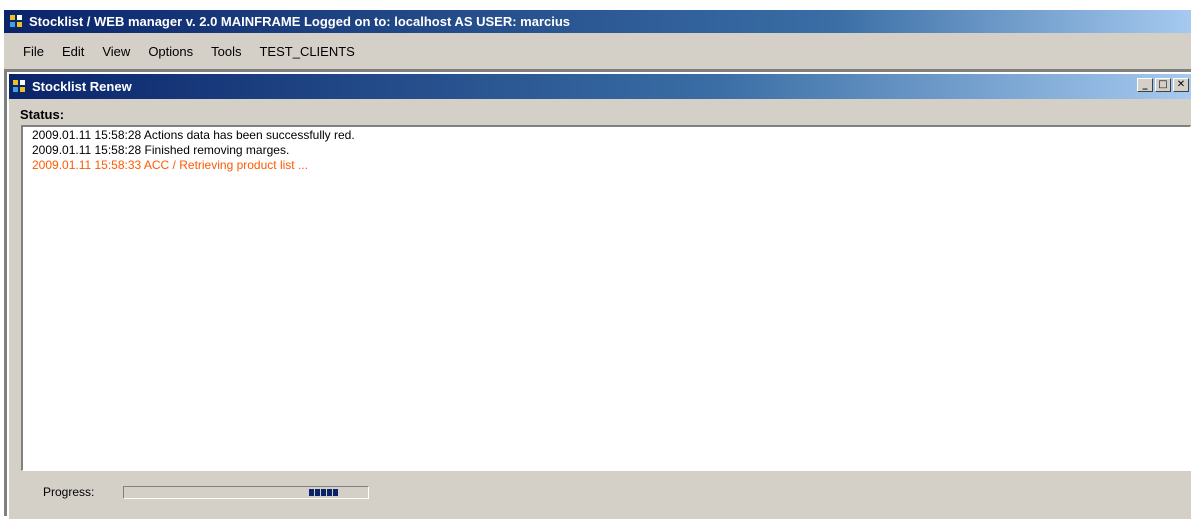 This screenshot has height=519, width=1191. Describe the element at coordinates (33, 51) in the screenshot. I see `menu-file: File` at that location.